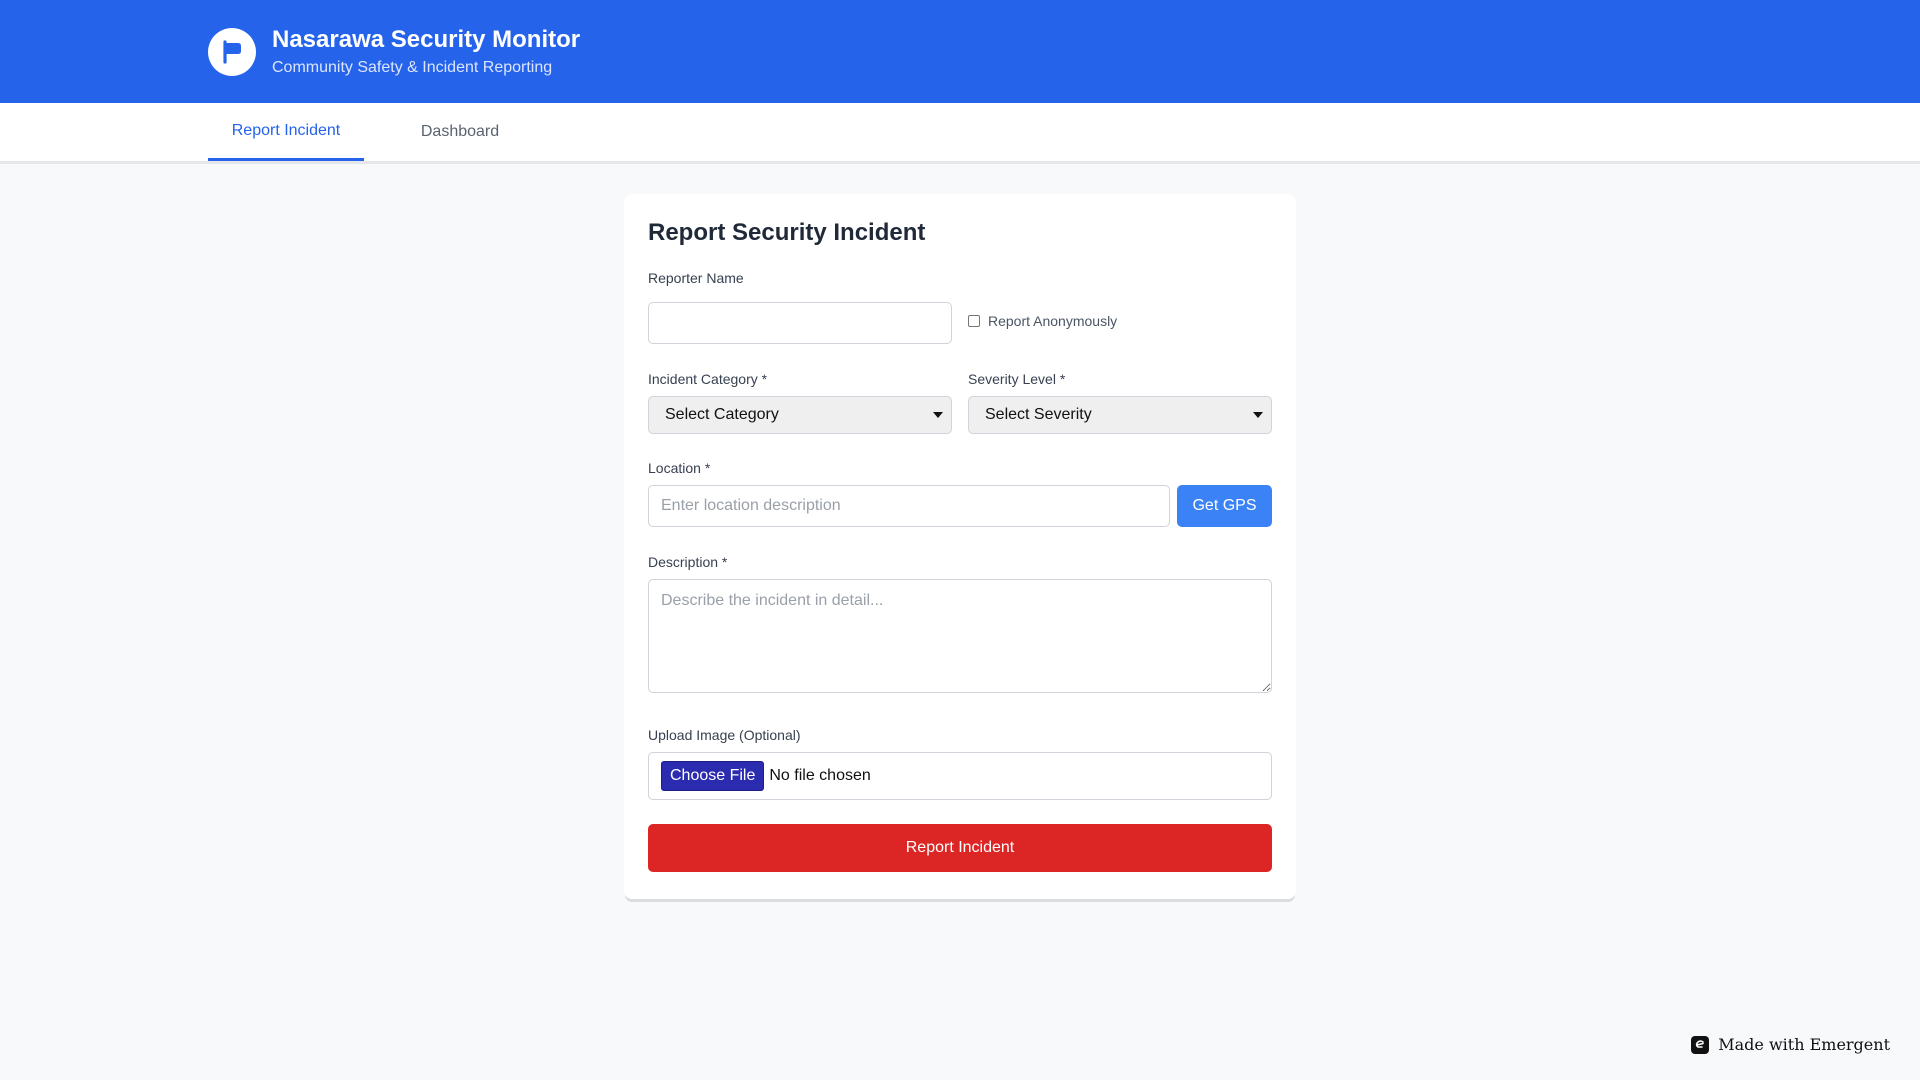 The image size is (1920, 1080). What do you see at coordinates (1224, 506) in the screenshot?
I see `get-gps-button: Get GPS` at bounding box center [1224, 506].